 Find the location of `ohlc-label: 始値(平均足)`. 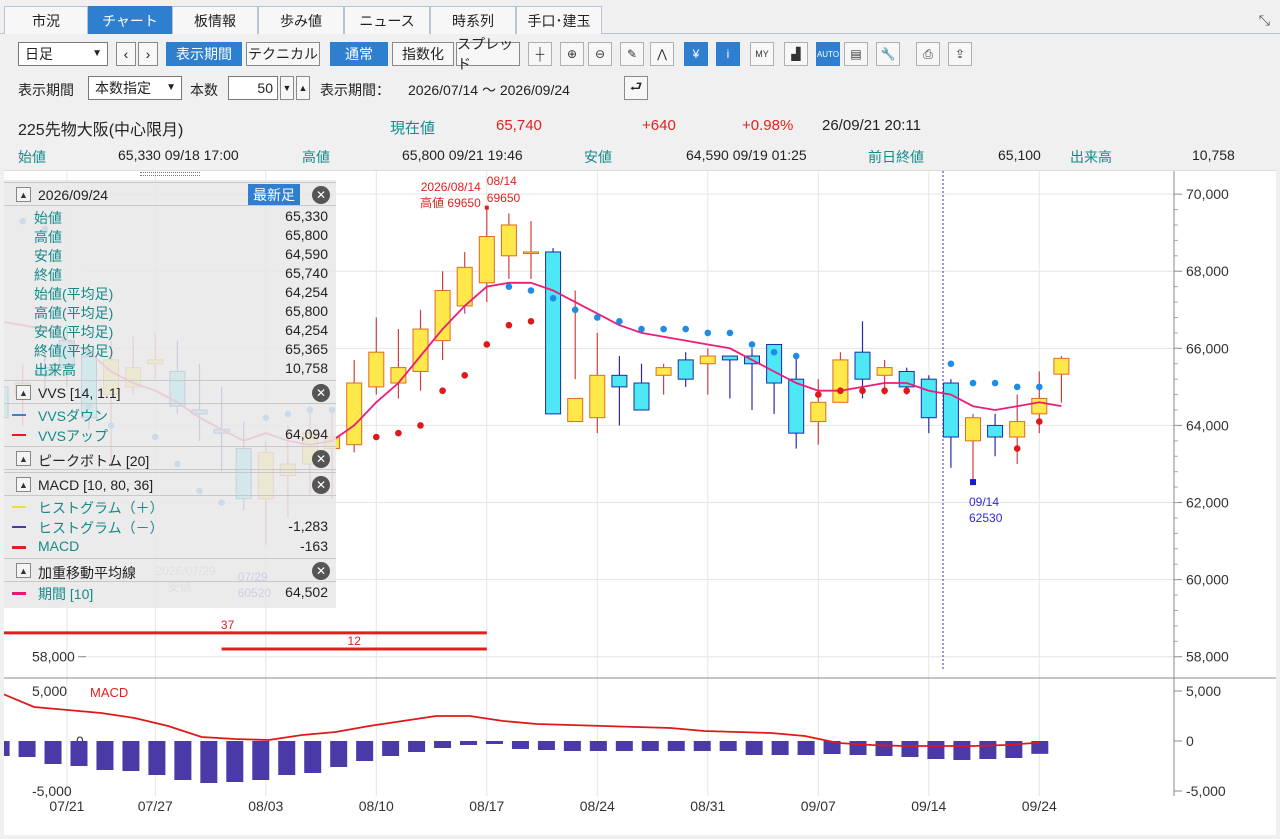

ohlc-label: 始値(平均足) is located at coordinates (74, 294).